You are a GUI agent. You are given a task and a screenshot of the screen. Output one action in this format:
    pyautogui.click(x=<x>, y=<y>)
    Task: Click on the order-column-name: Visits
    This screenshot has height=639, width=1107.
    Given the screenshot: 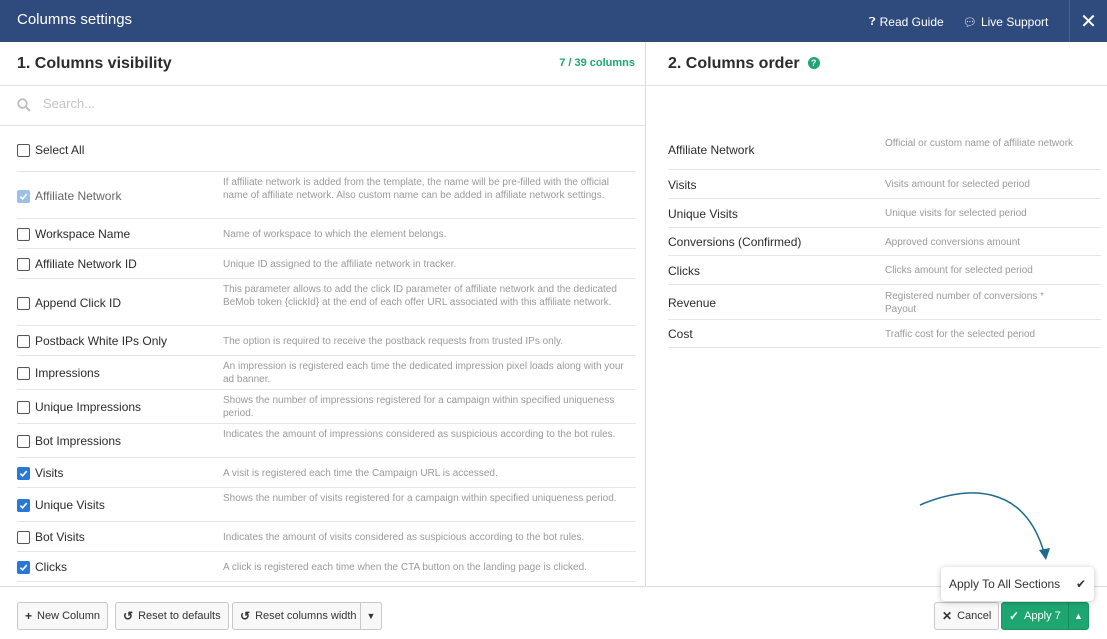 What is the action you would take?
    pyautogui.click(x=682, y=185)
    